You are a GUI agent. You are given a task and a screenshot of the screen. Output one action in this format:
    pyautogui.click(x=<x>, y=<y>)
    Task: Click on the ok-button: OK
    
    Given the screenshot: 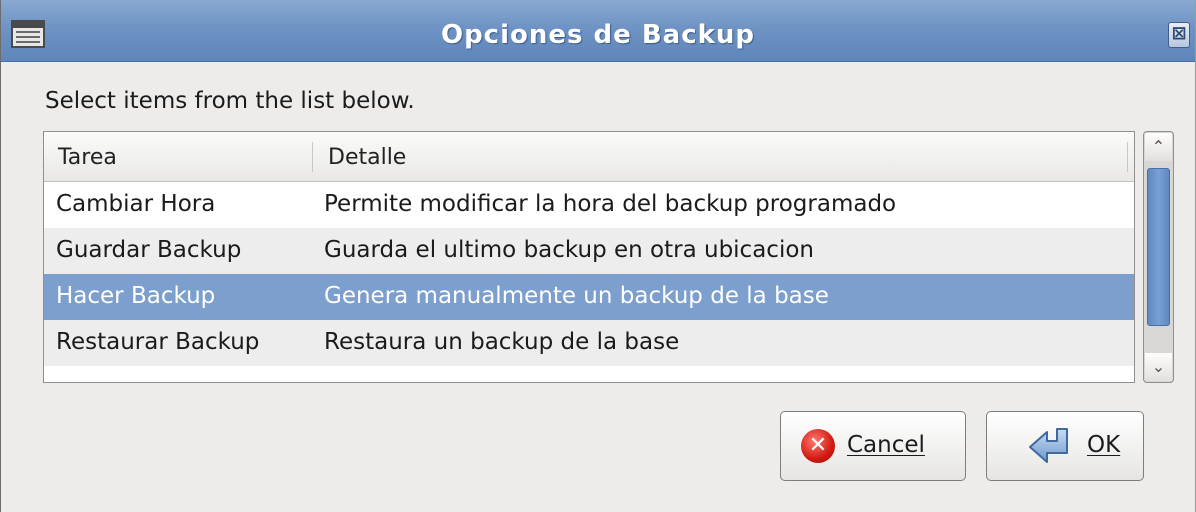 What is the action you would take?
    pyautogui.click(x=1065, y=446)
    